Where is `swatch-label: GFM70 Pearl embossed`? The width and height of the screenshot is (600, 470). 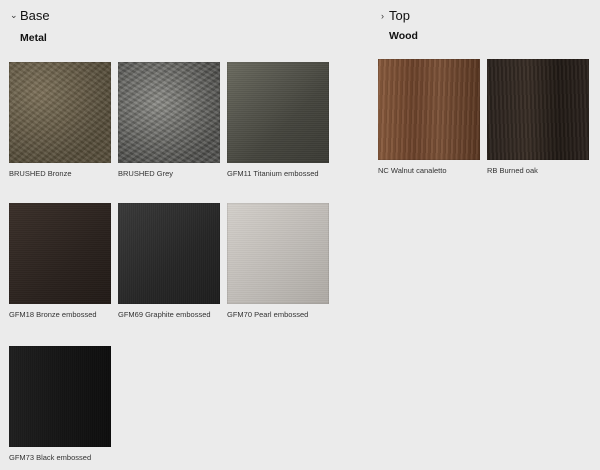
swatch-label: GFM70 Pearl embossed is located at coordinates (268, 314).